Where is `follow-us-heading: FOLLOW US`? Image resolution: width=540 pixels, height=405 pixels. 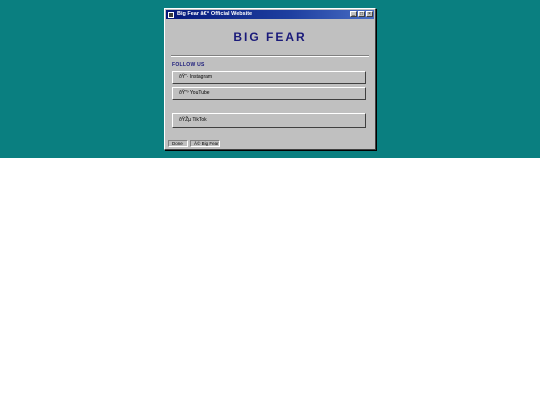 follow-us-heading: FOLLOW US is located at coordinates (188, 65).